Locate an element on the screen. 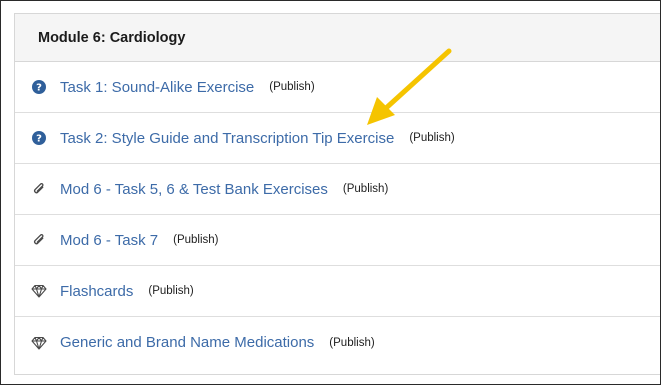  item-link-task-5-6: Mod 6 - Task 5, 6 & Test Bank Exercises is located at coordinates (194, 189).